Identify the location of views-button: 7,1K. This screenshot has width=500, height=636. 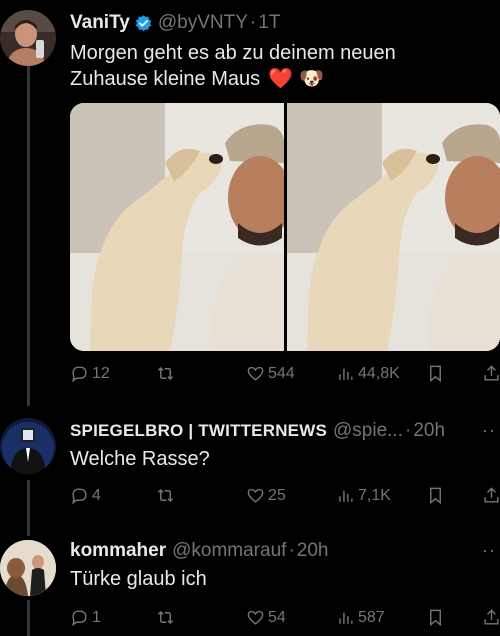
(363, 495).